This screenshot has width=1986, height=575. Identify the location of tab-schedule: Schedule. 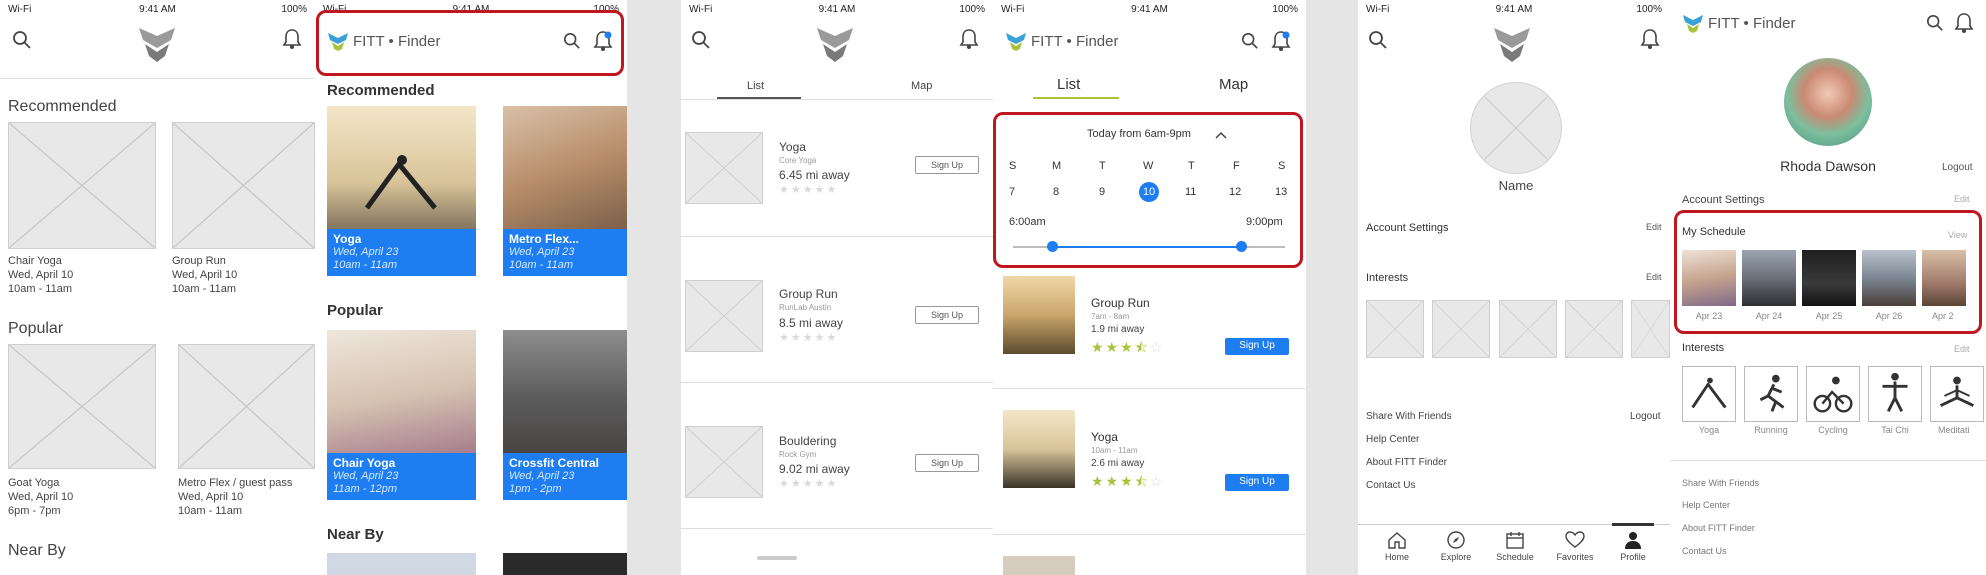
(1515, 546).